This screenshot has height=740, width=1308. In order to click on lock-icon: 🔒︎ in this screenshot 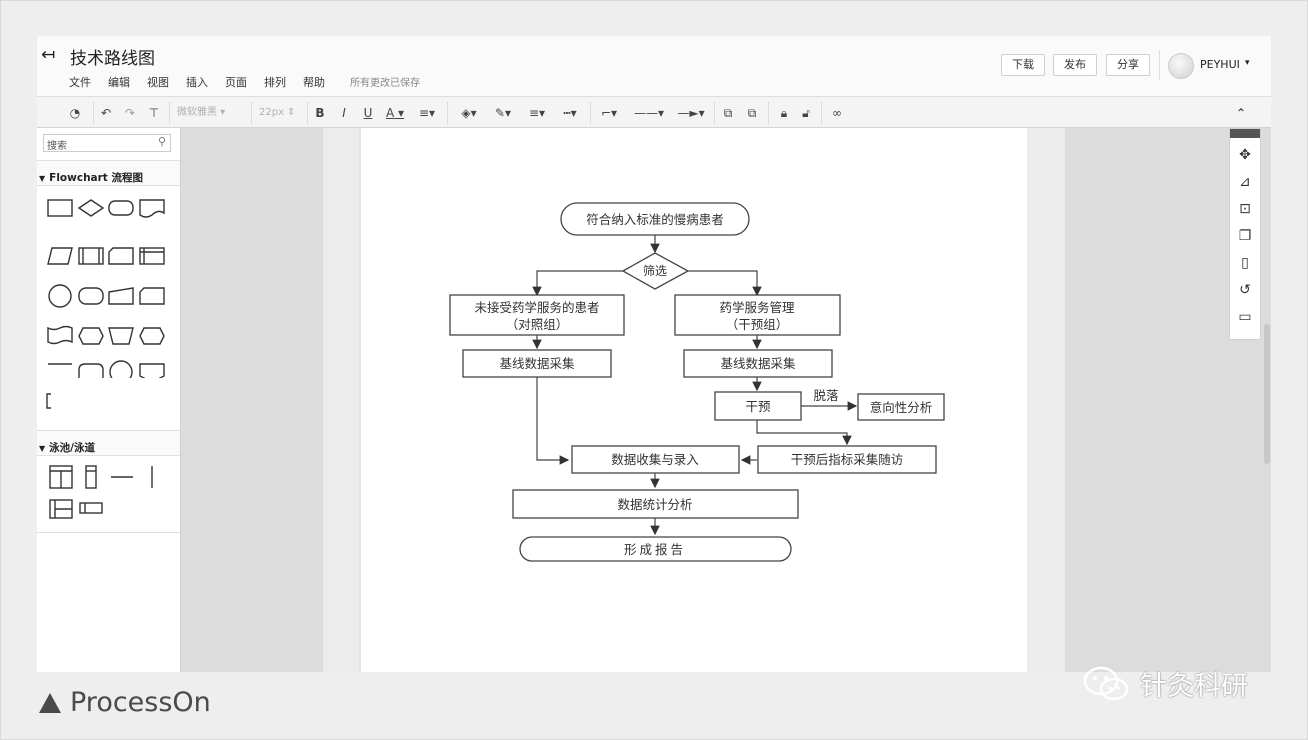, I will do `click(784, 113)`.